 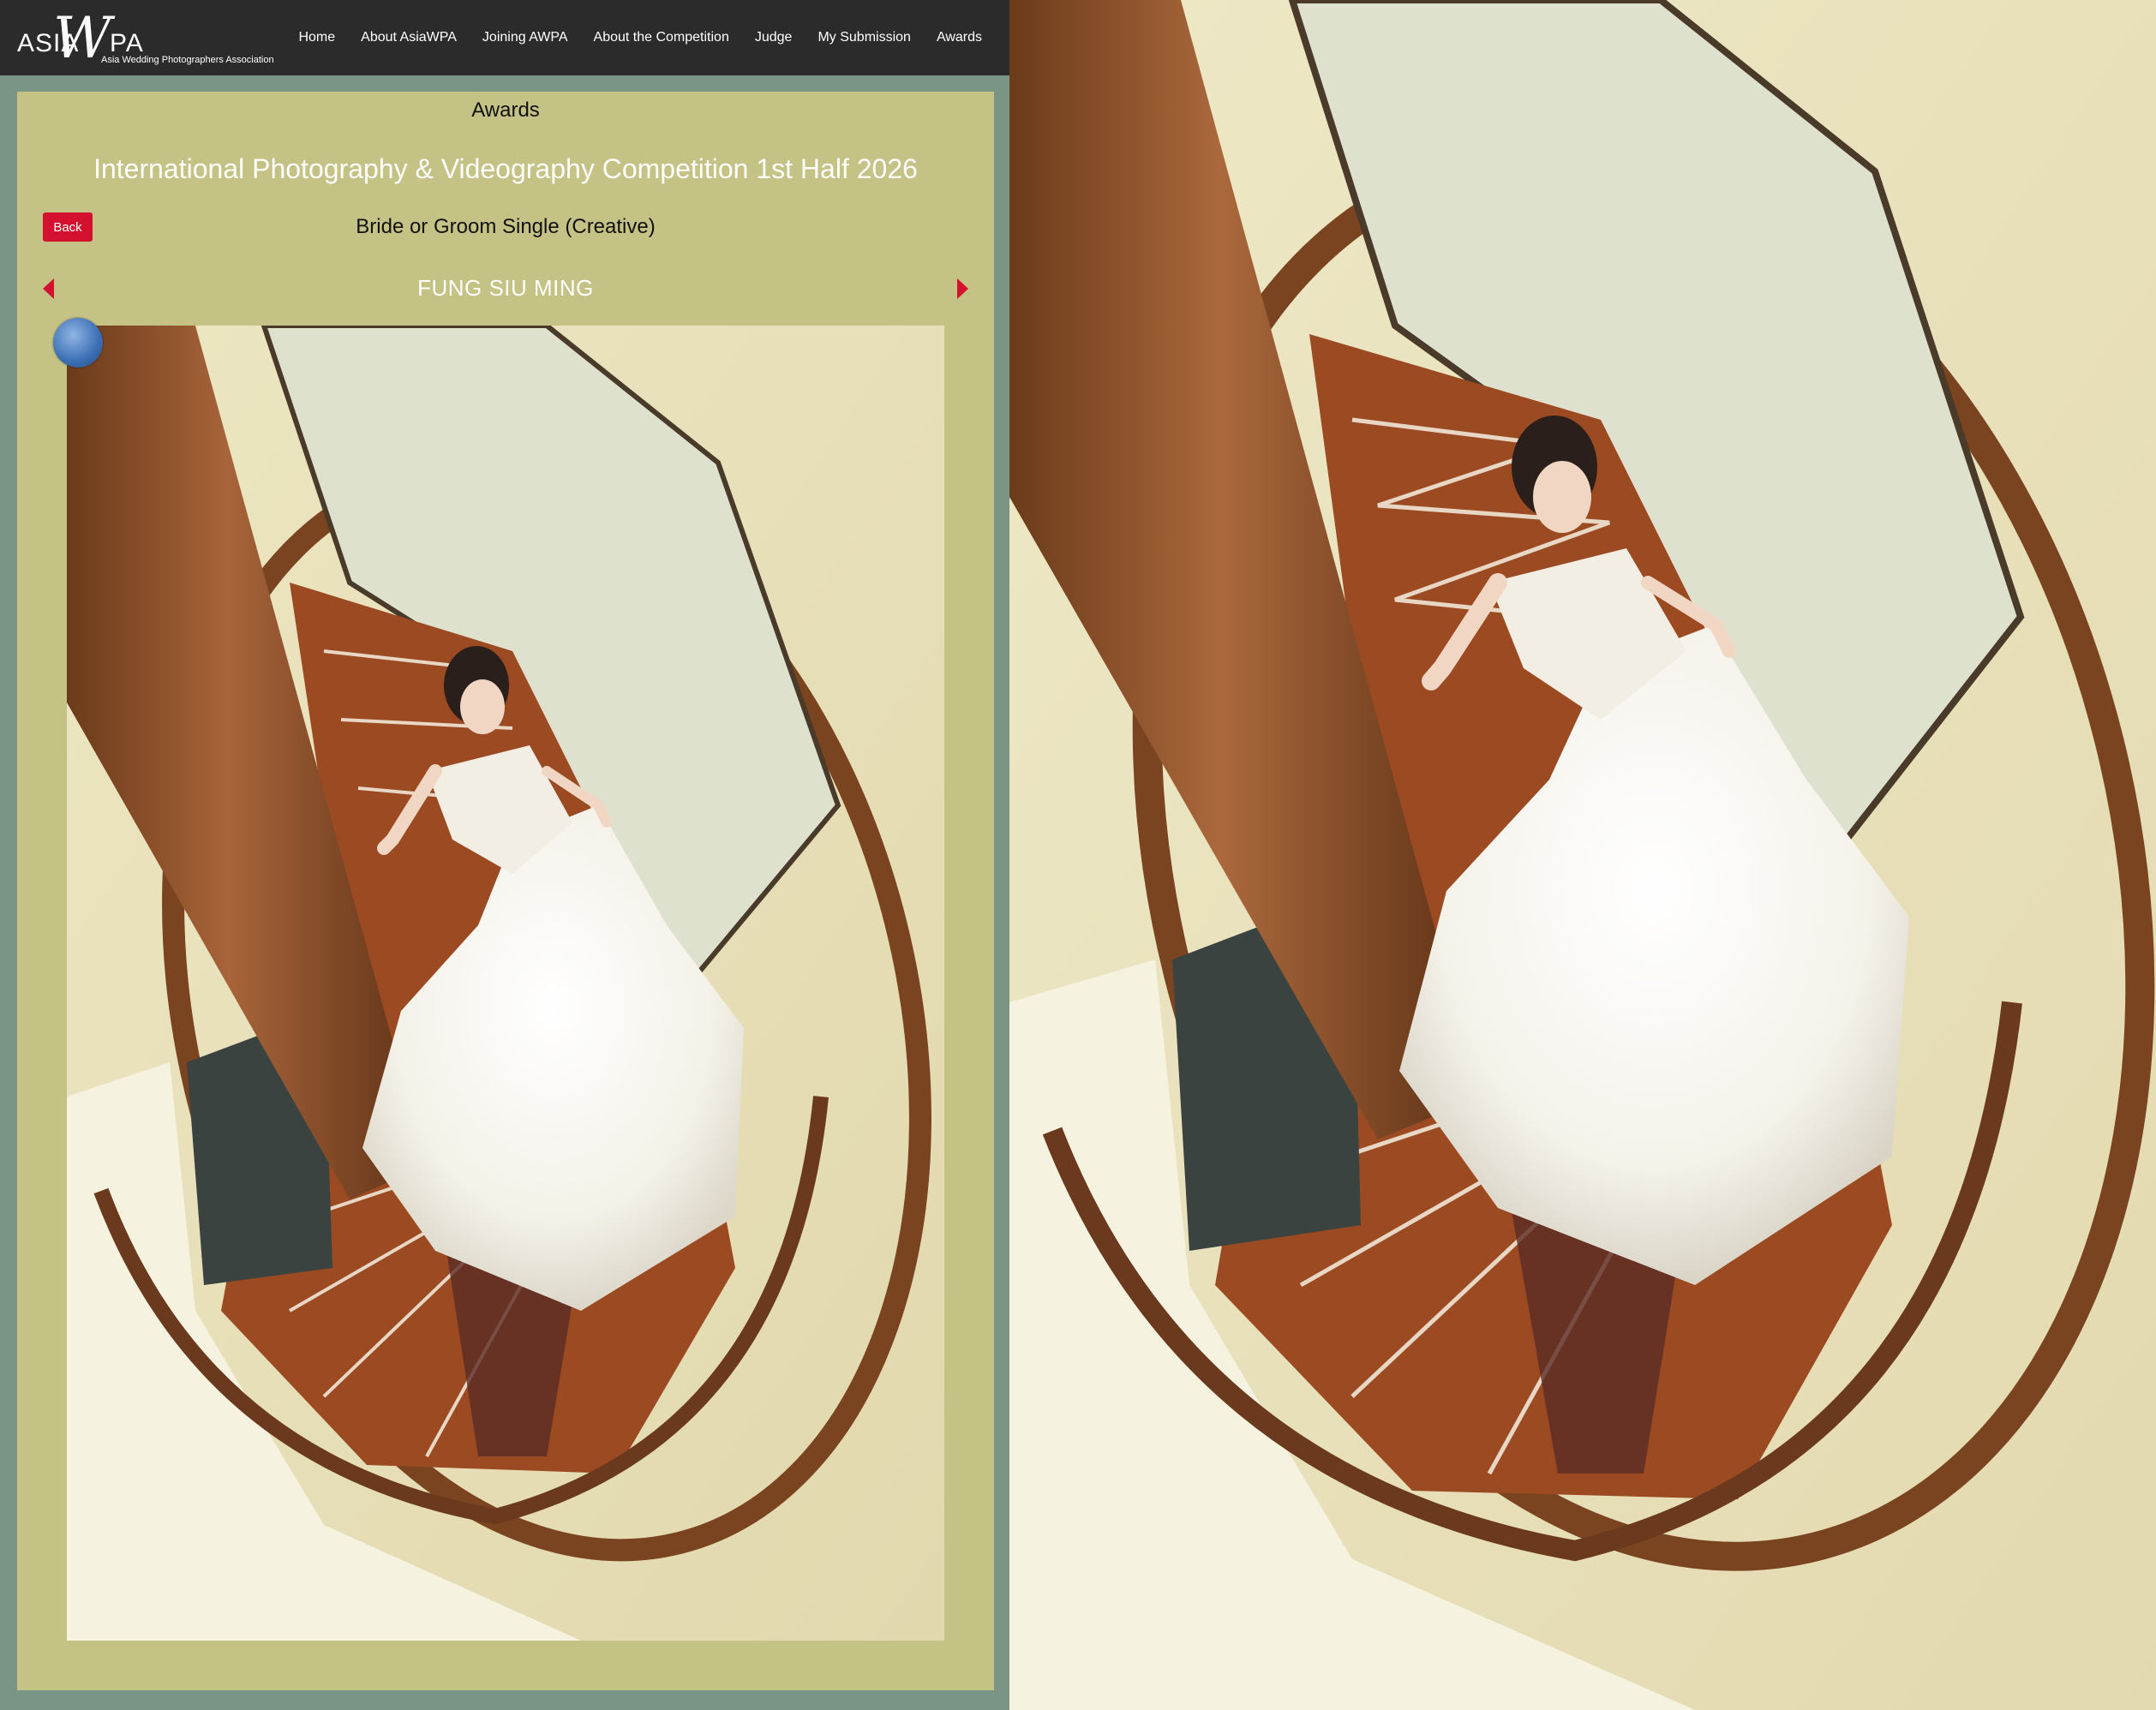 What do you see at coordinates (505, 110) in the screenshot?
I see `page-title: Awards` at bounding box center [505, 110].